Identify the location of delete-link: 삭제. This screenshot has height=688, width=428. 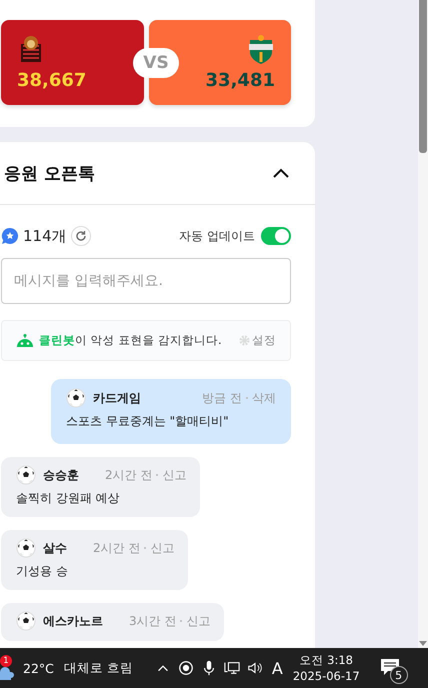
(264, 398).